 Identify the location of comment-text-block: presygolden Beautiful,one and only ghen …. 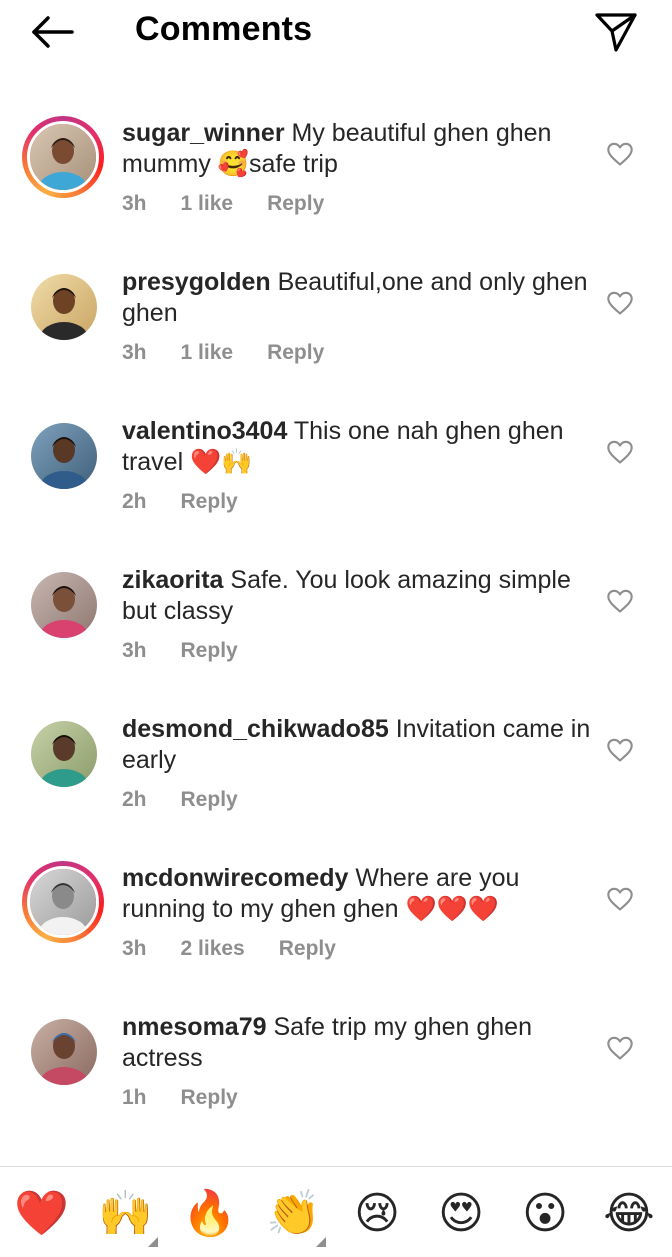
(357, 298).